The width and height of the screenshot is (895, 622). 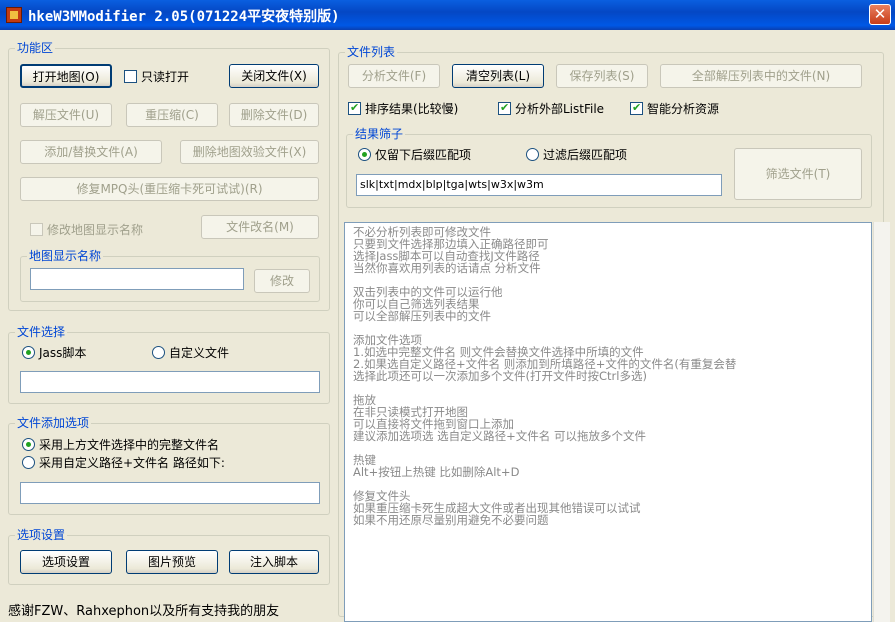 What do you see at coordinates (412, 109) in the screenshot?
I see `sort-results-label: 排序结果(比较慢)` at bounding box center [412, 109].